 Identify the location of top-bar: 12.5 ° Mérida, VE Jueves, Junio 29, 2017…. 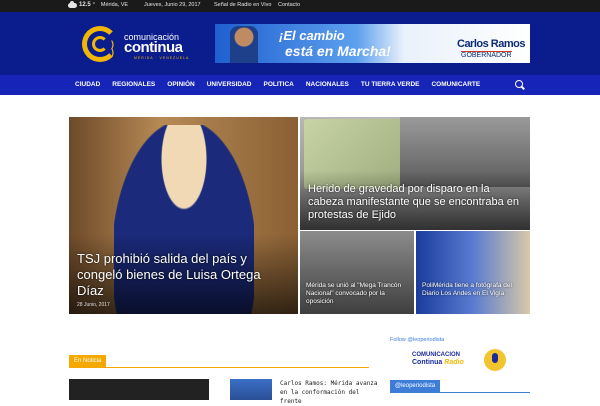
(300, 6).